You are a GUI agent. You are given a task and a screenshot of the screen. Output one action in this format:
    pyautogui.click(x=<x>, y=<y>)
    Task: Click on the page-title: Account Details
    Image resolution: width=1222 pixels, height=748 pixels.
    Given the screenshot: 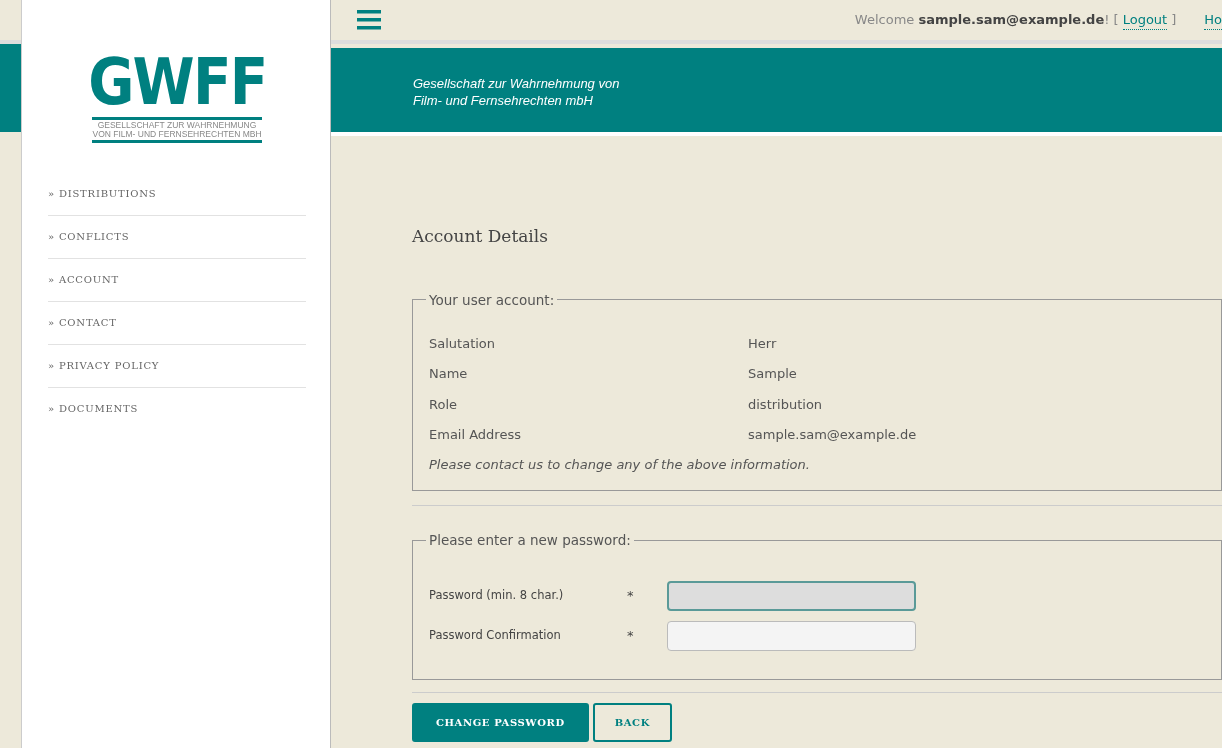 What is the action you would take?
    pyautogui.click(x=480, y=236)
    